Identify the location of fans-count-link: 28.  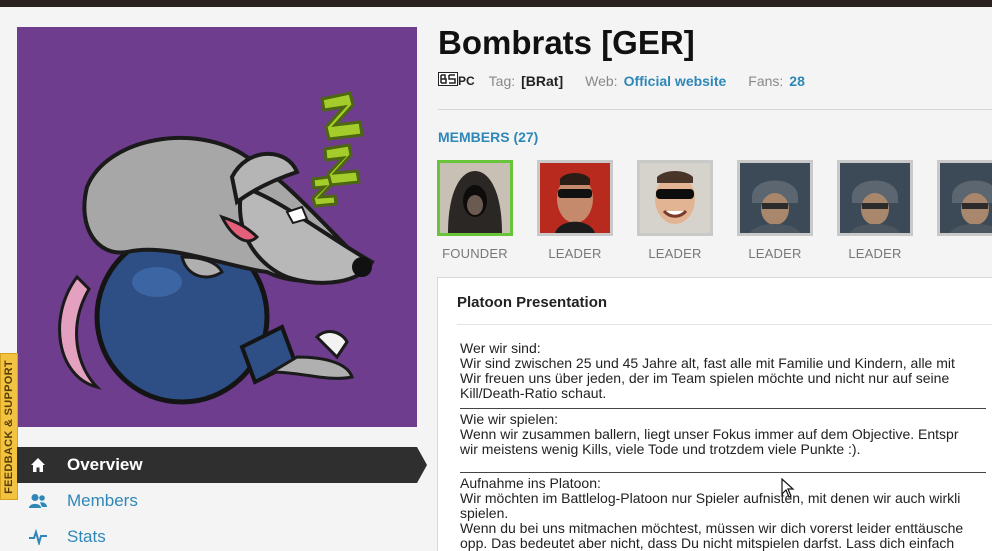
(797, 81).